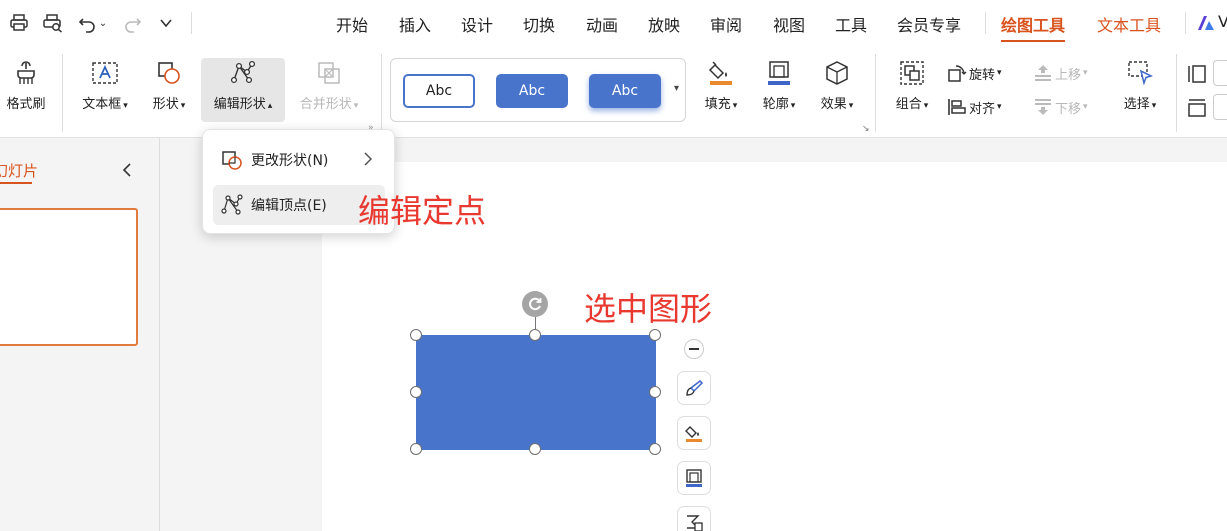 The width and height of the screenshot is (1227, 531). I want to click on style-outline-sample: Abc, so click(439, 91).